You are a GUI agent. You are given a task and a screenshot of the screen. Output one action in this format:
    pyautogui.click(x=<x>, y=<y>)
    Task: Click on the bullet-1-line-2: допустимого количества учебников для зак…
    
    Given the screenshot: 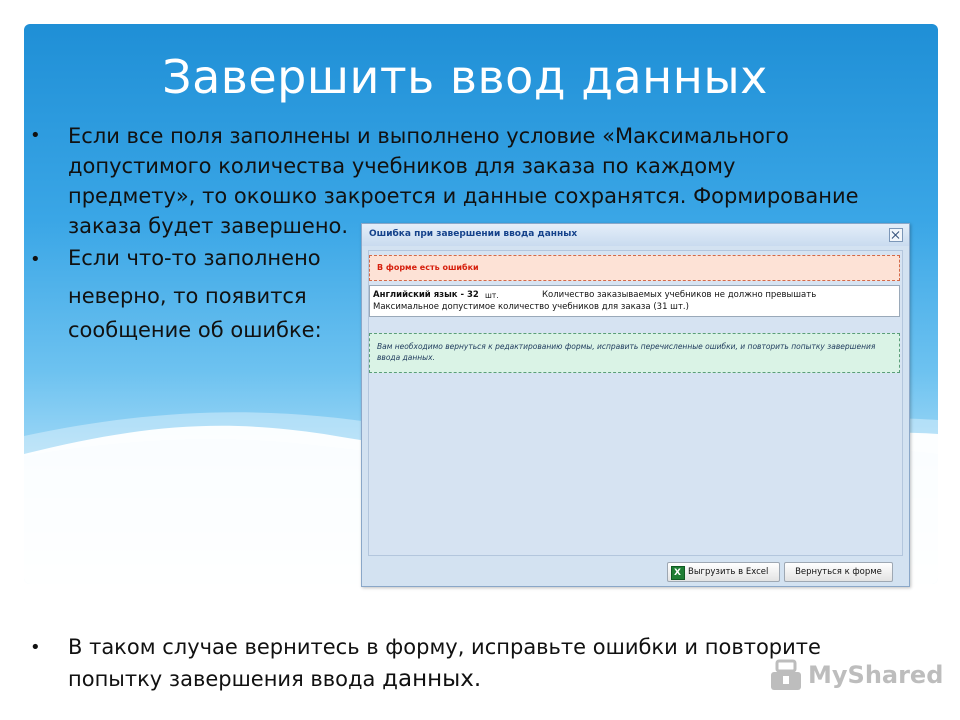 What is the action you would take?
    pyautogui.click(x=402, y=166)
    